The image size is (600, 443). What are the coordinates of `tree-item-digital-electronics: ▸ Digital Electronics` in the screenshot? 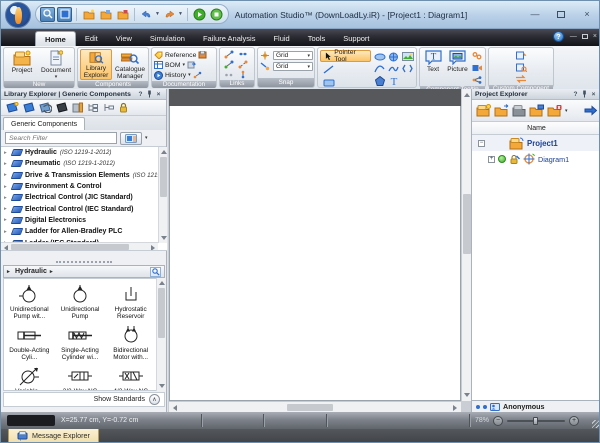 It's located at (84, 220).